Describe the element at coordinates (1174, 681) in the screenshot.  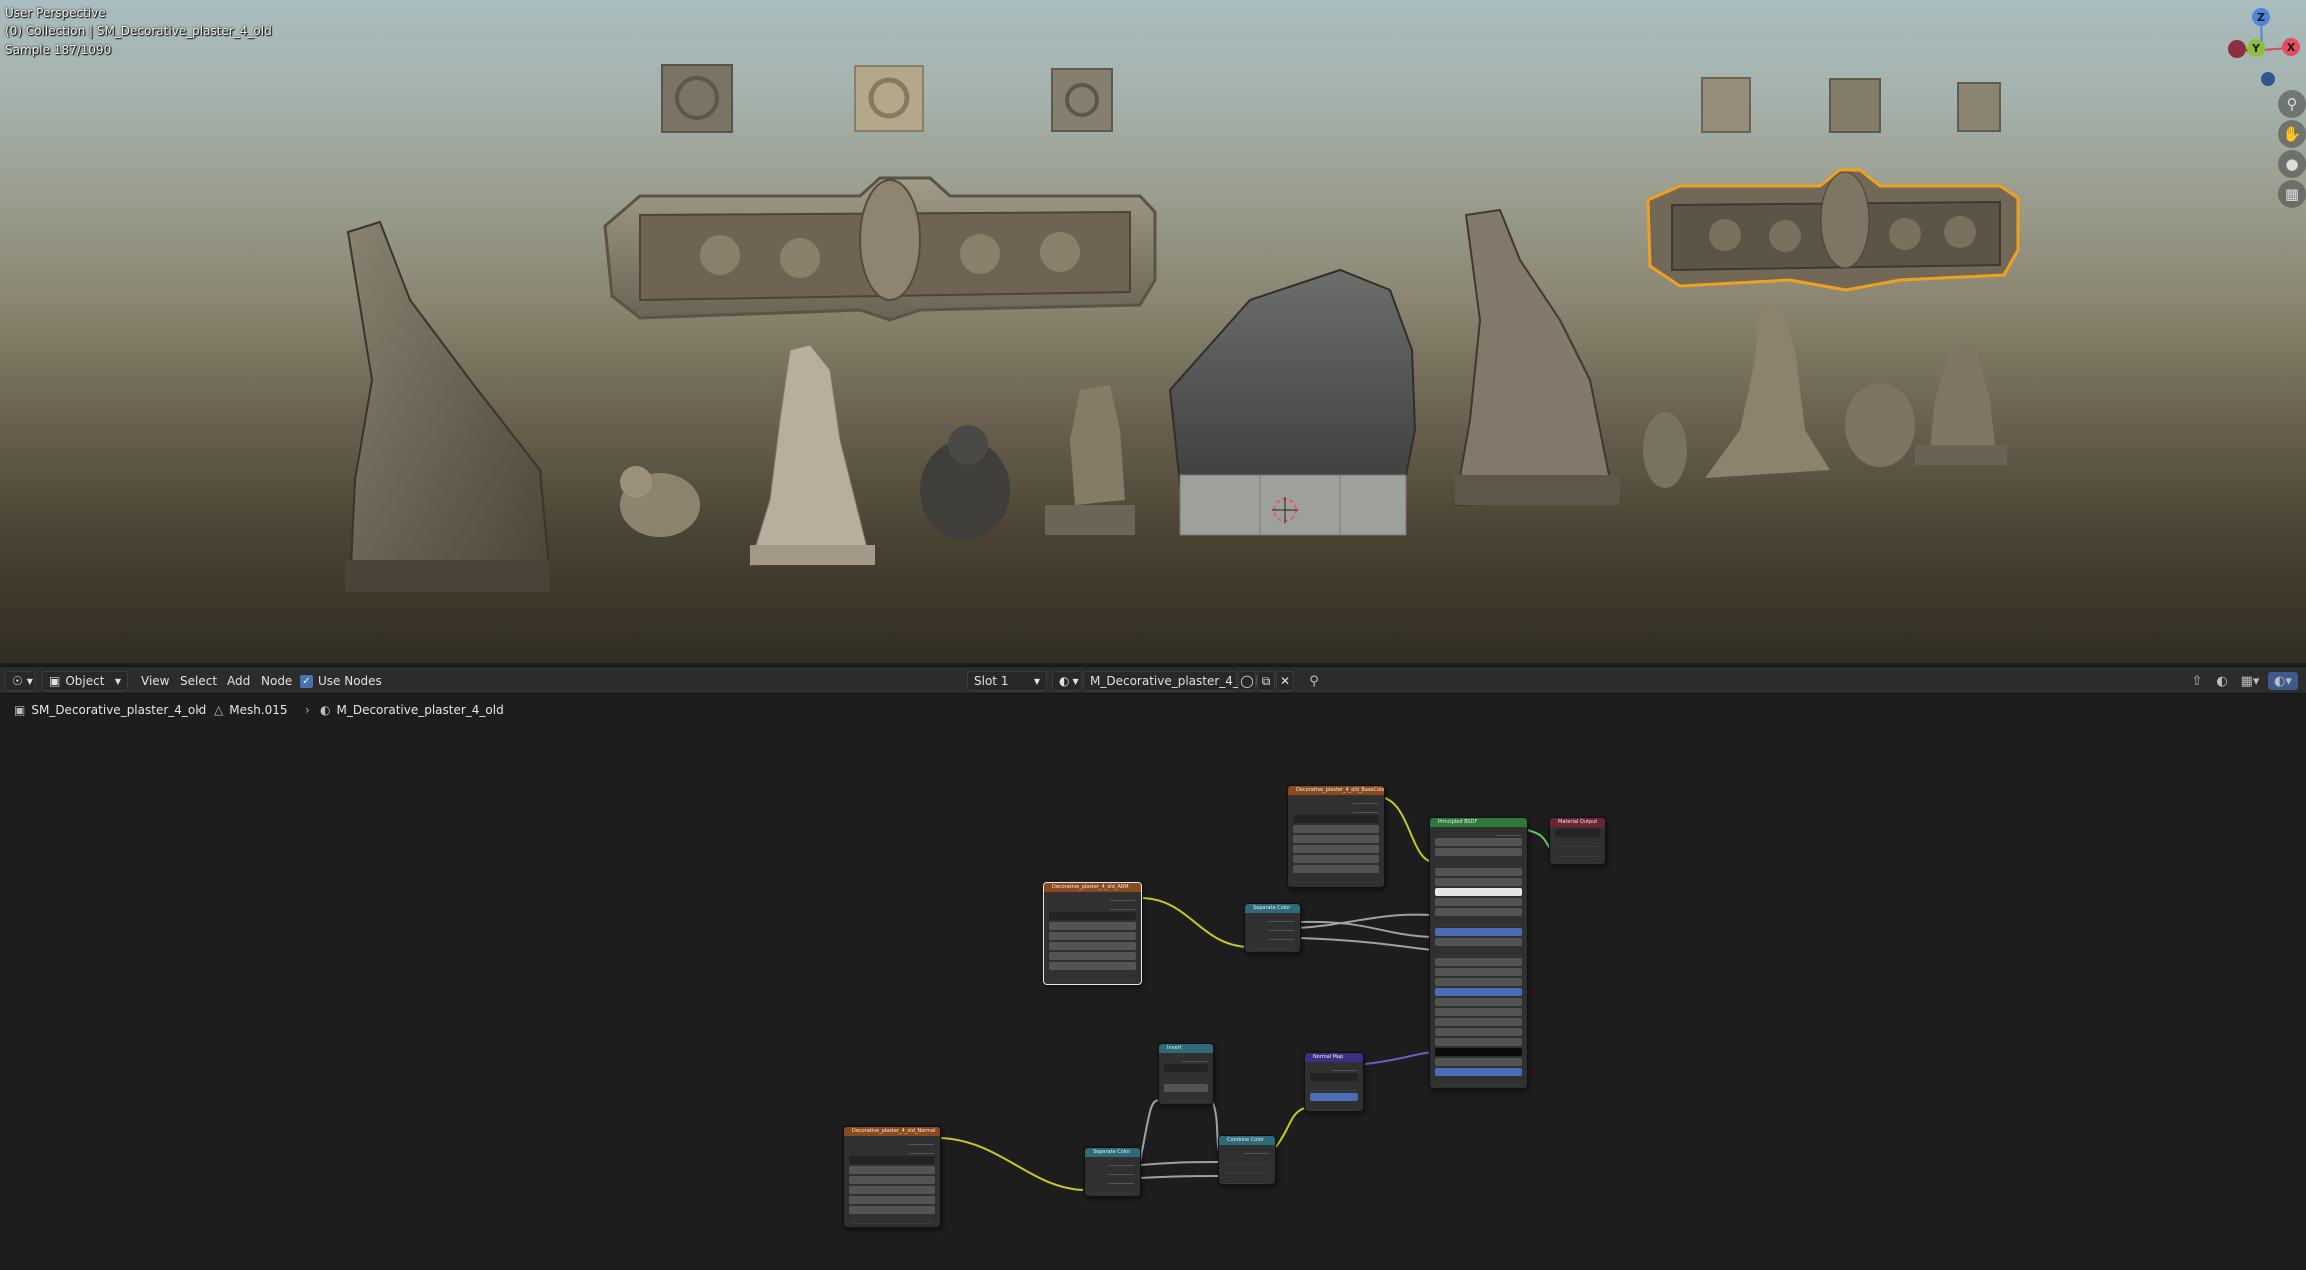
I see `material-name: M_Decorative_plaster_4_old` at that location.